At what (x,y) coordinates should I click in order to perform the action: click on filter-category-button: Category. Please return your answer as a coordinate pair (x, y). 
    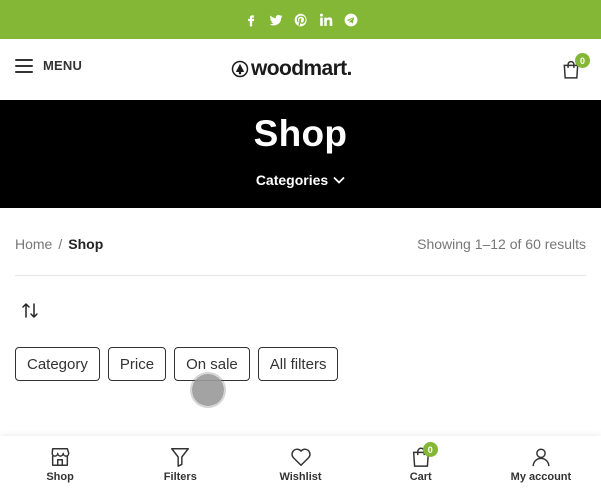
    Looking at the image, I should click on (57, 364).